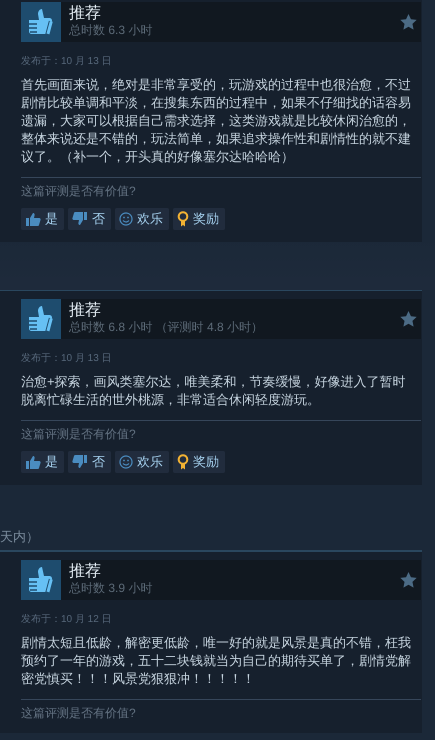 This screenshot has height=740, width=435. Describe the element at coordinates (166, 327) in the screenshot. I see `playtime-text: 总时数 6.8 小时 （评测时 4.8 小时）` at that location.